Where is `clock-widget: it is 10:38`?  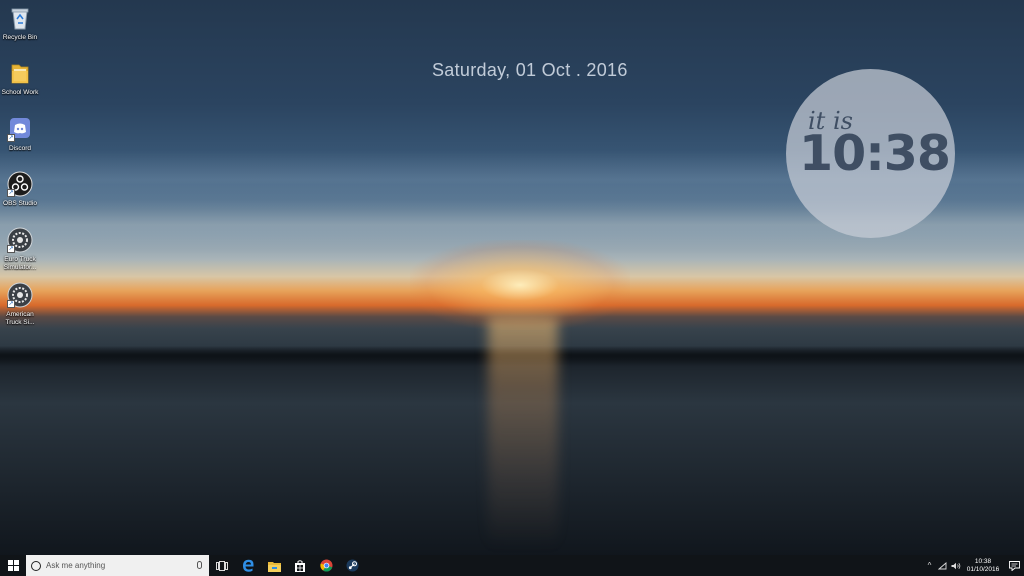 clock-widget: it is 10:38 is located at coordinates (870, 153).